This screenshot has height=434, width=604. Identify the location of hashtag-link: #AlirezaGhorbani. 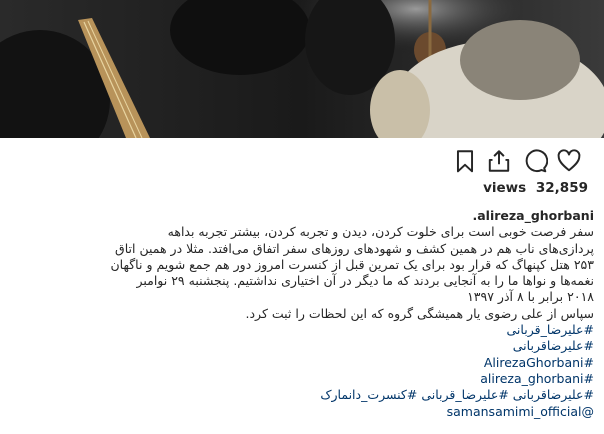
(299, 363).